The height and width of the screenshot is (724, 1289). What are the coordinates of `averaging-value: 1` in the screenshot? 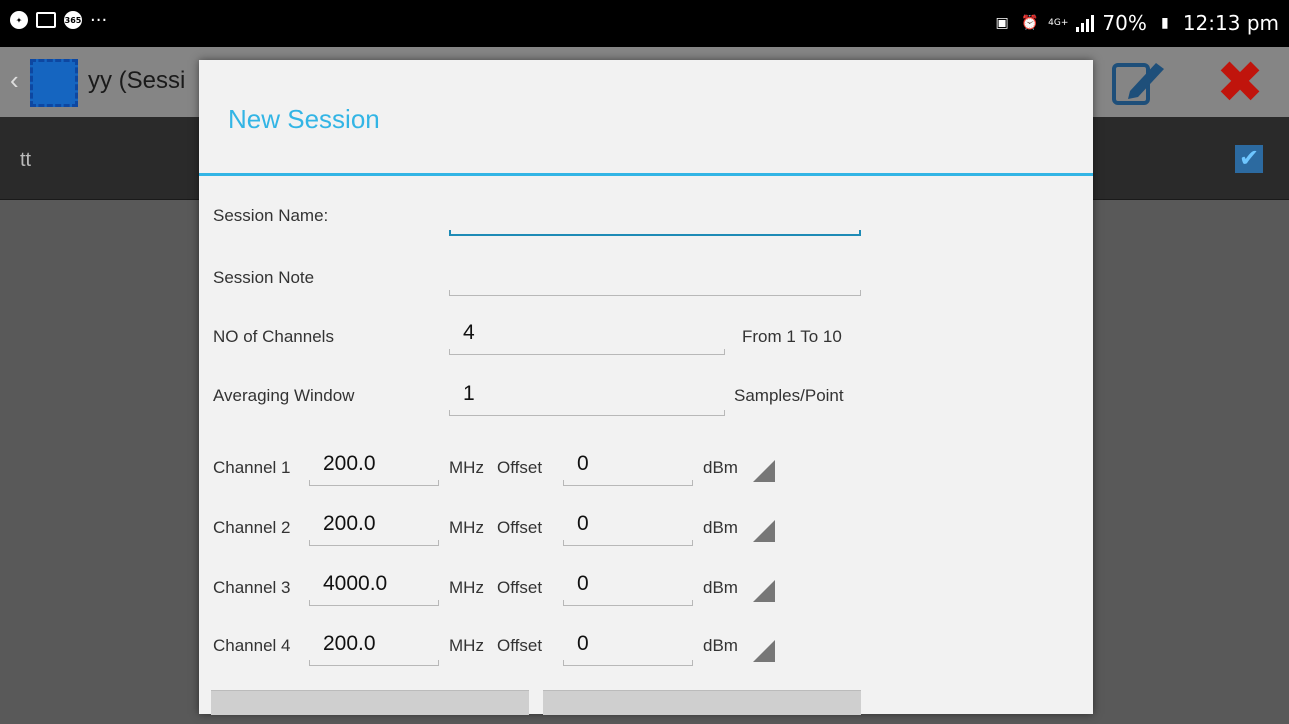 It's located at (469, 393).